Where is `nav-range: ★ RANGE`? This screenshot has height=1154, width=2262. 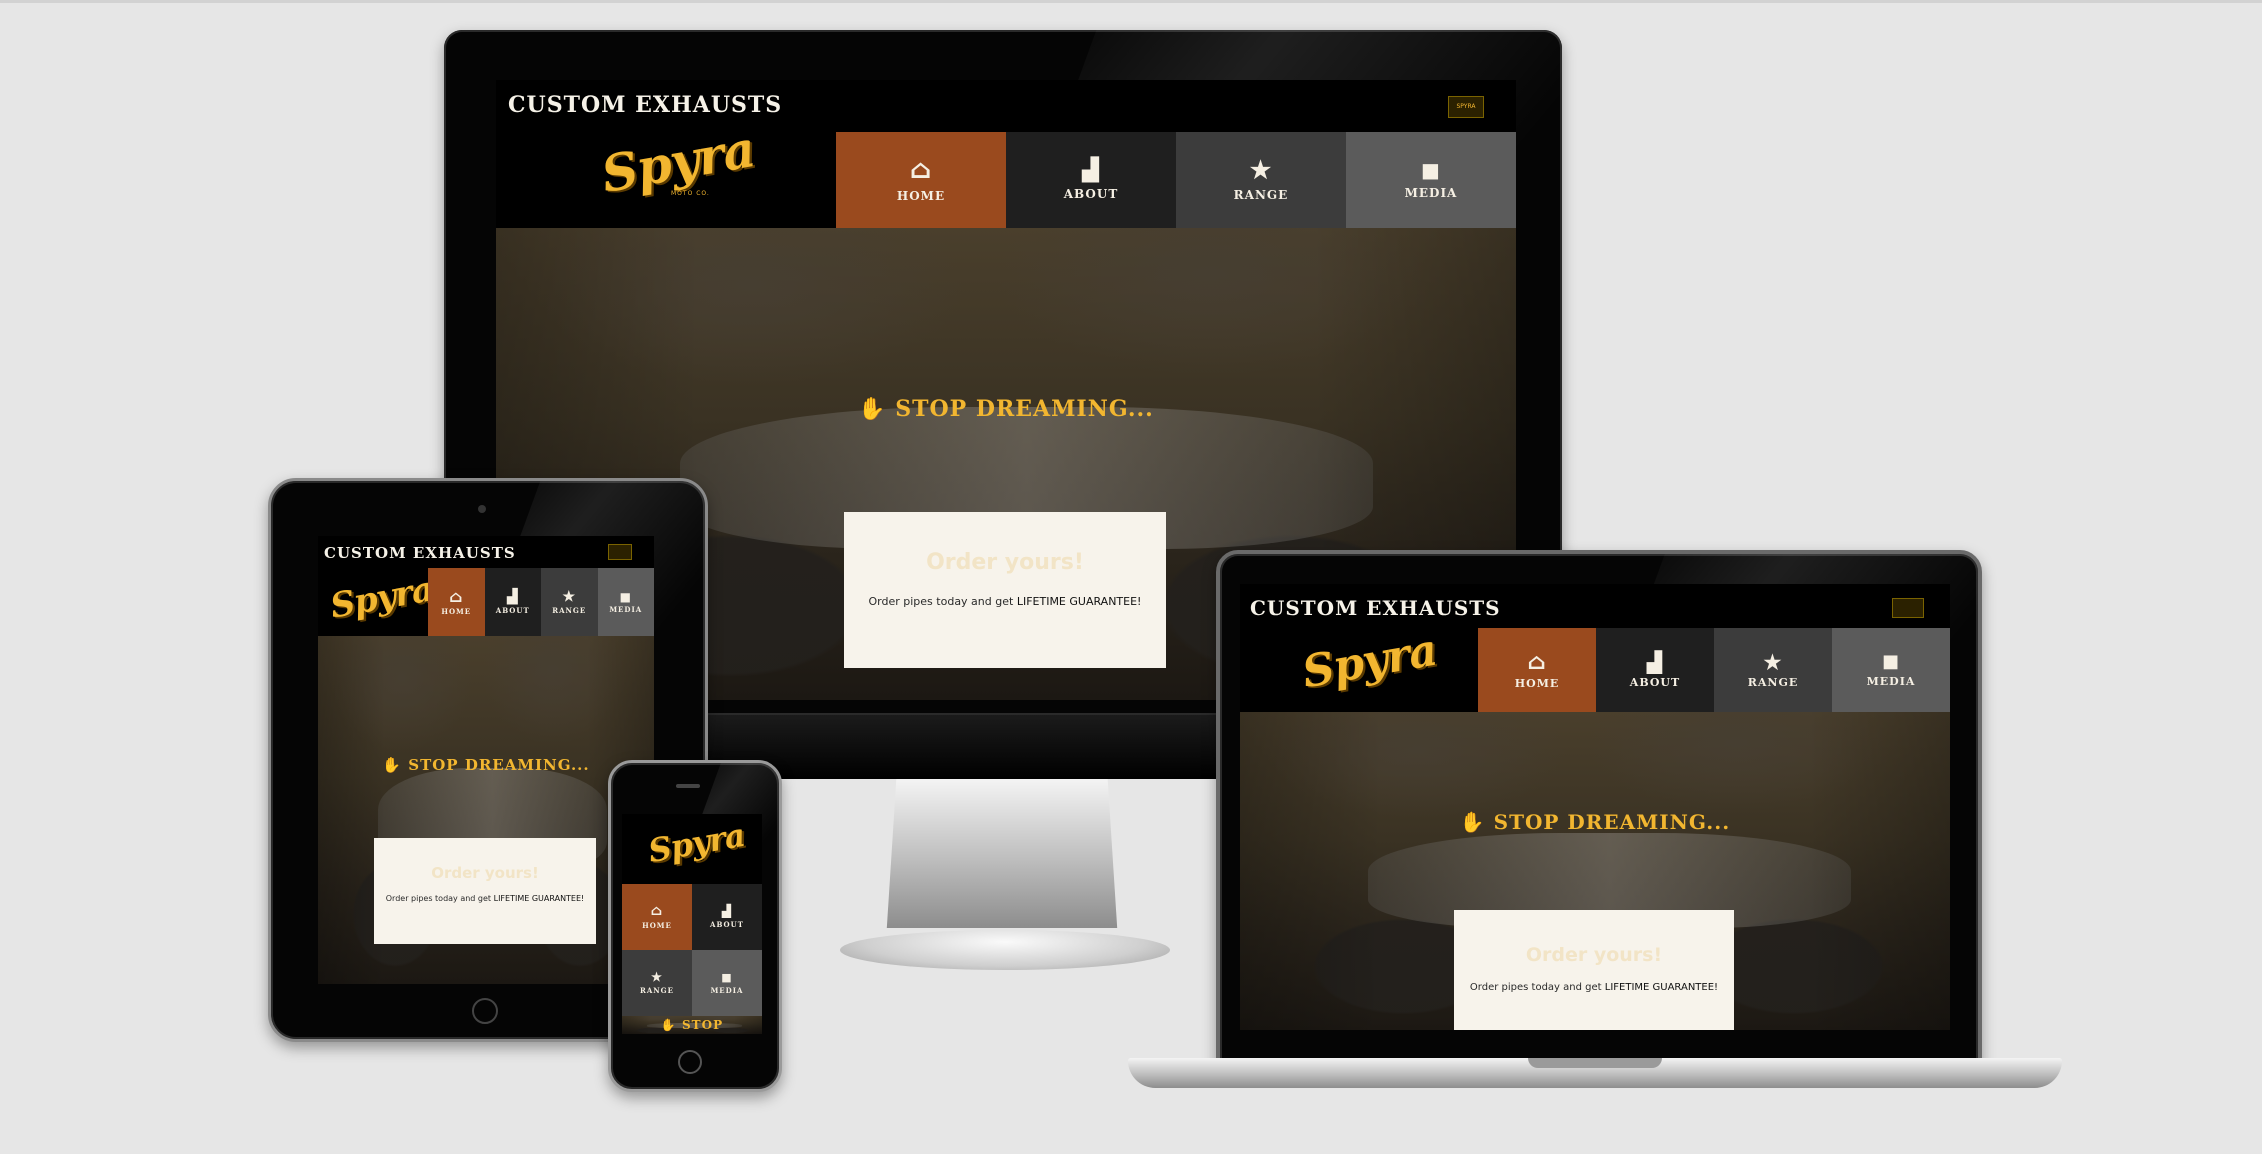
nav-range: ★ RANGE is located at coordinates (1261, 180).